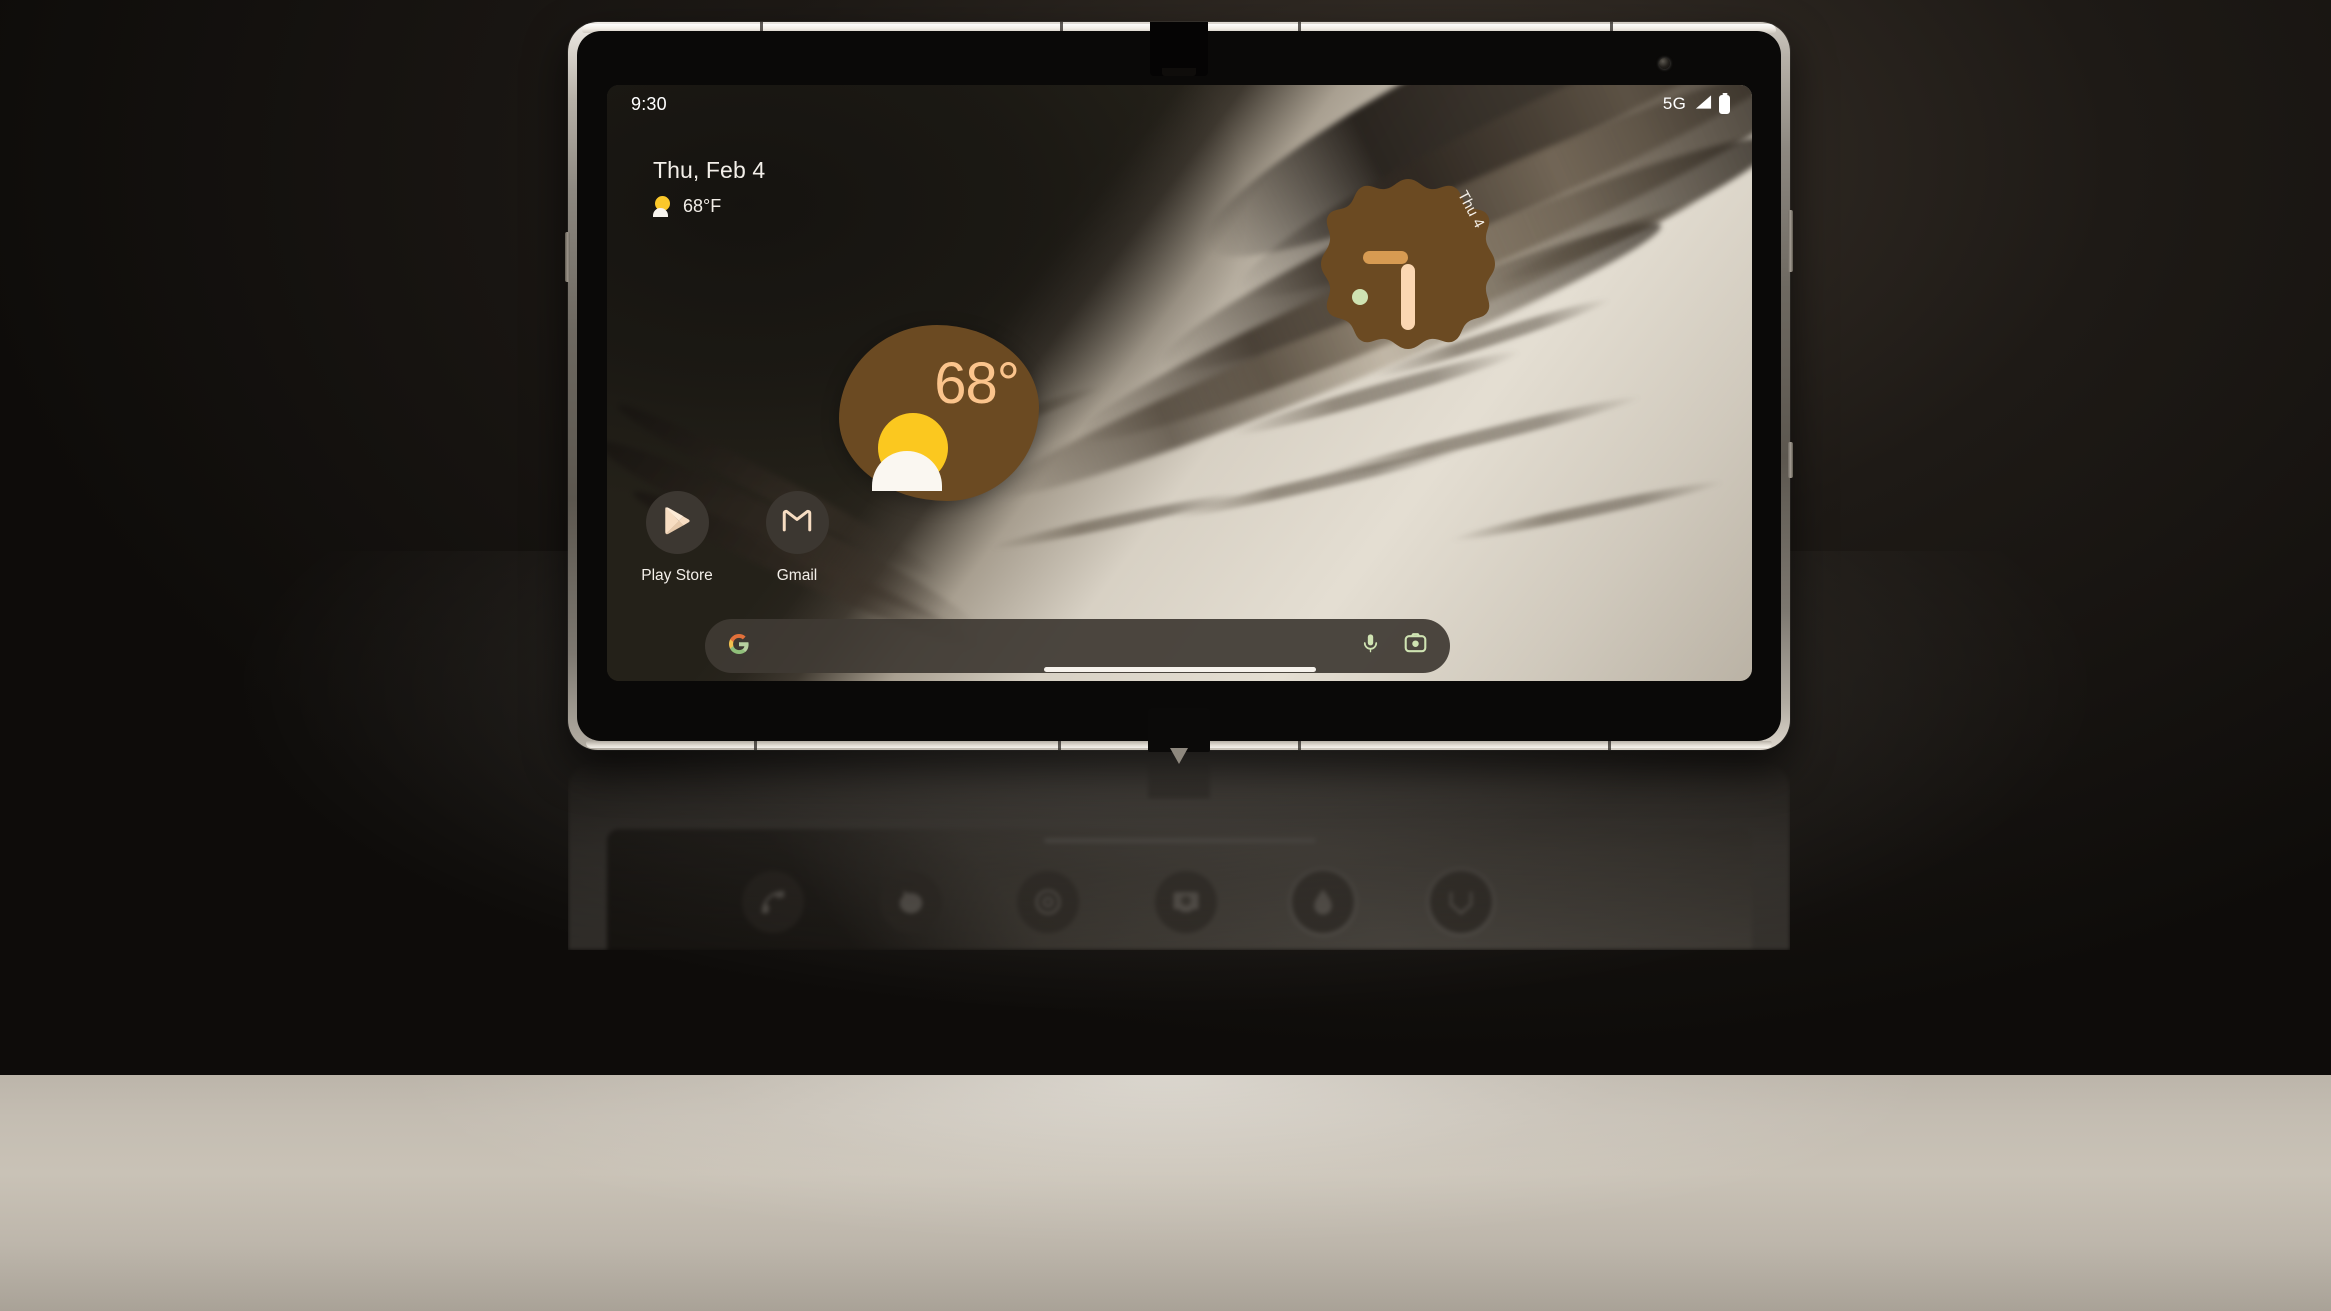  Describe the element at coordinates (977, 383) in the screenshot. I see `weather-widget-temperature: 68°` at that location.